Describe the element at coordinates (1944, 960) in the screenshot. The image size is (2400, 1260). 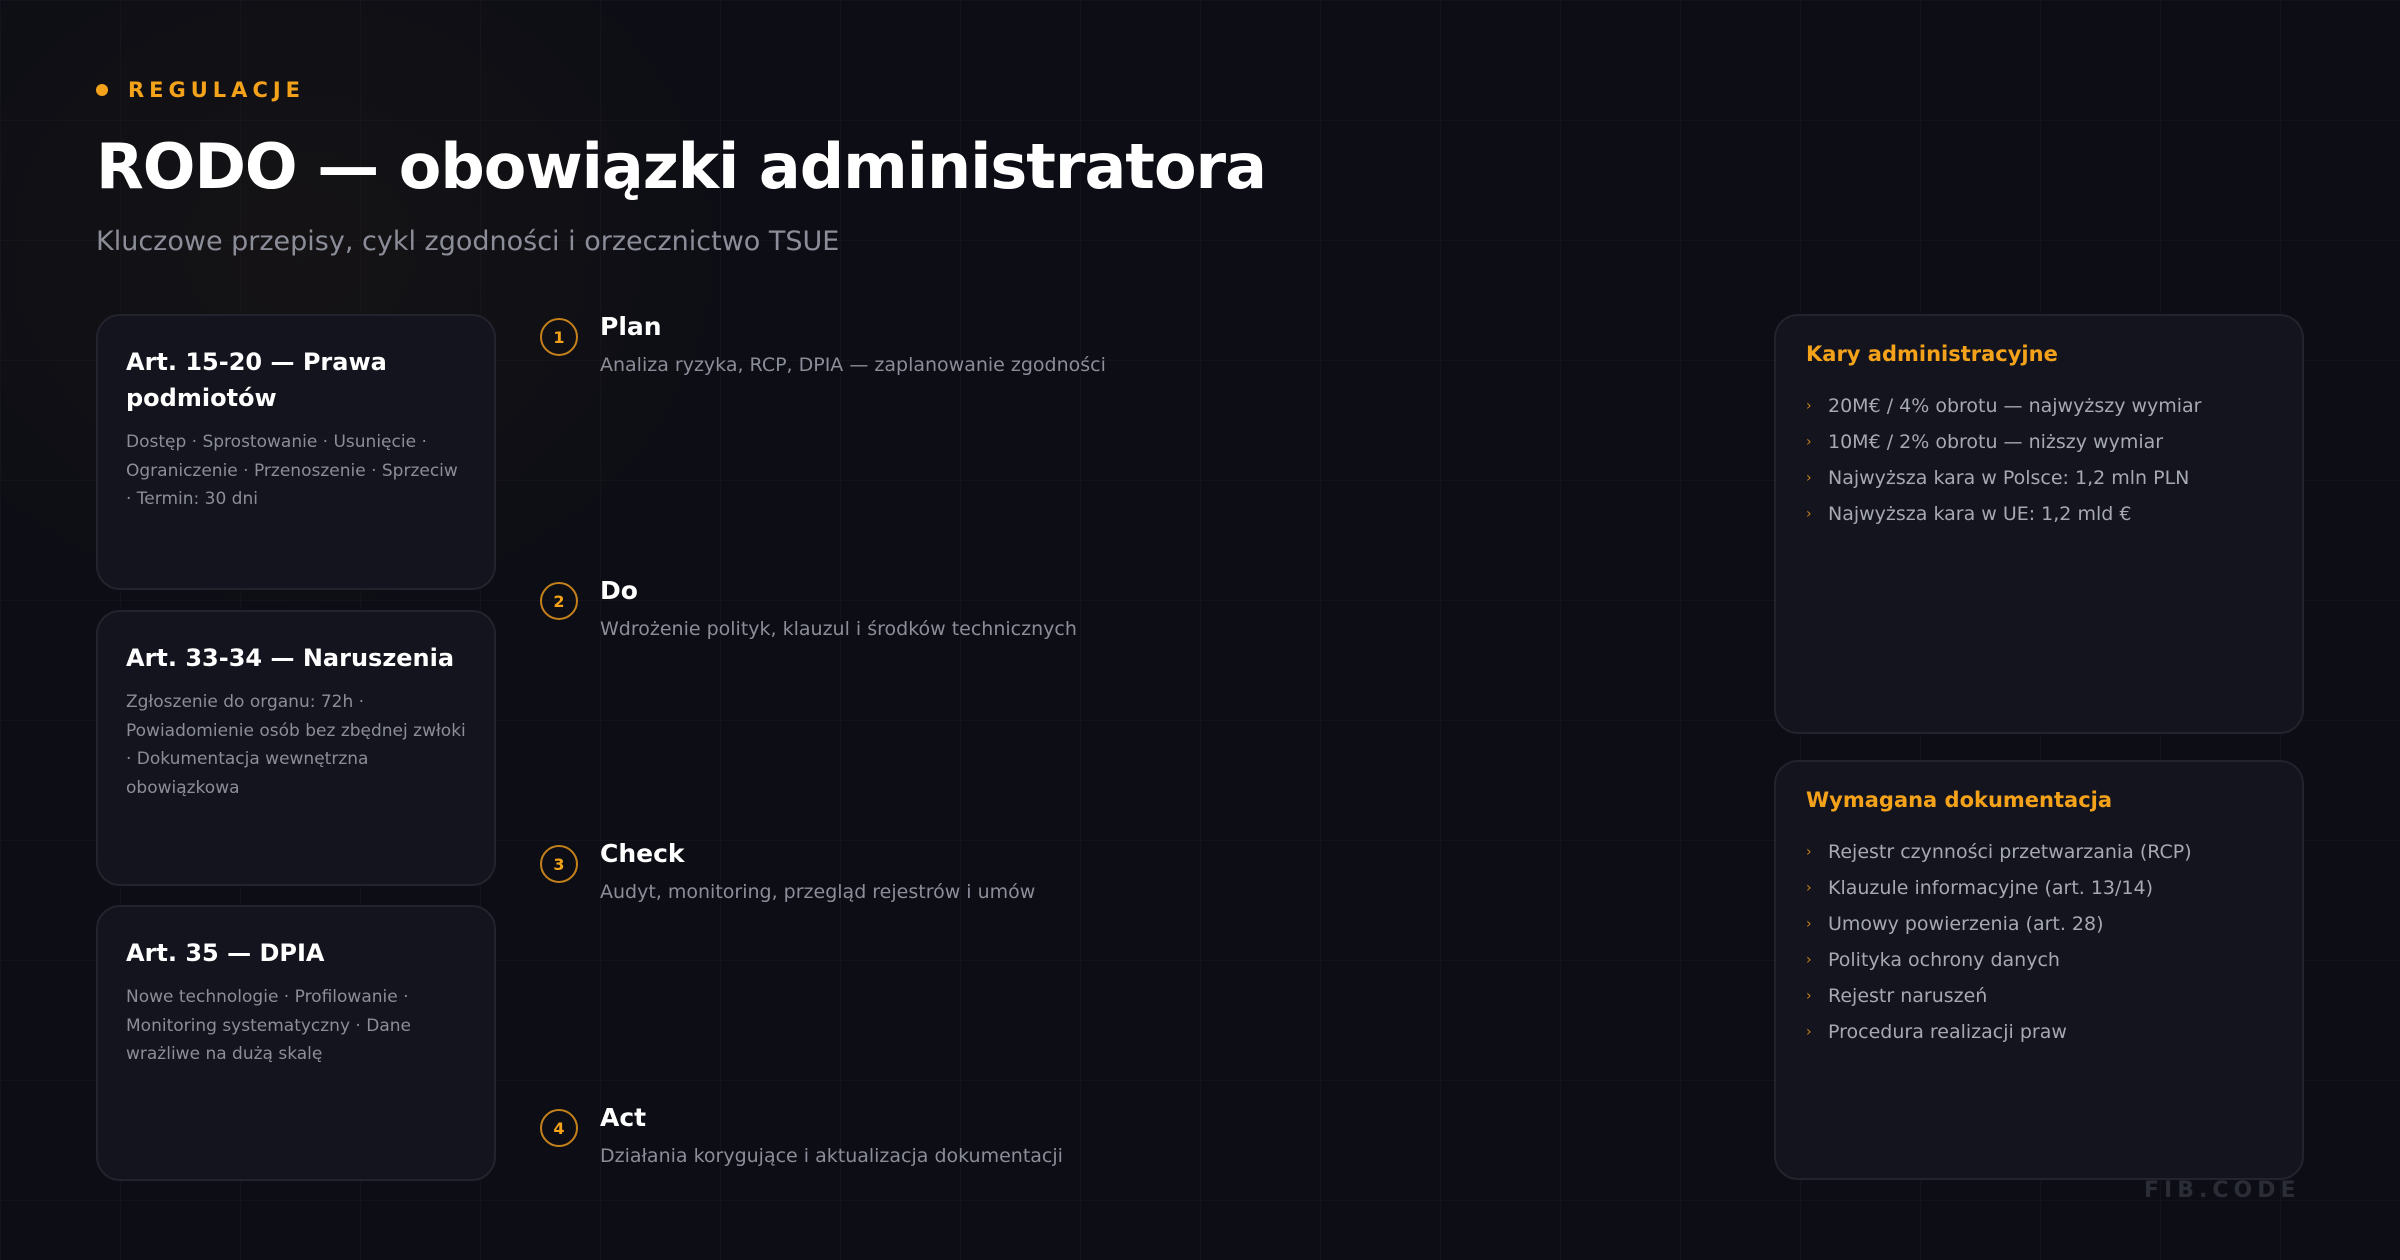
I see `list-item-text: Polityka ochrony danych` at that location.